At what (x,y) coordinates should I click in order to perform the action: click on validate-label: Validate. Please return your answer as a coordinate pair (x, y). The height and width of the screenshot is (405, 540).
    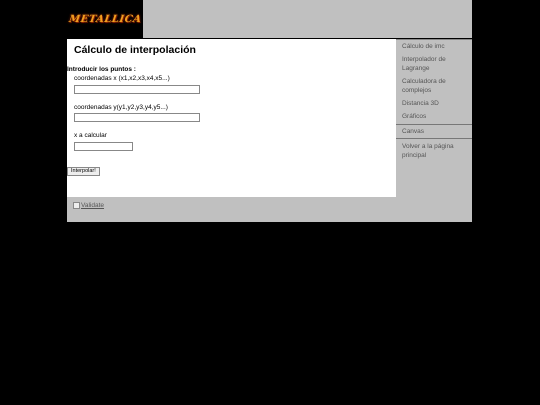
    Looking at the image, I should click on (93, 205).